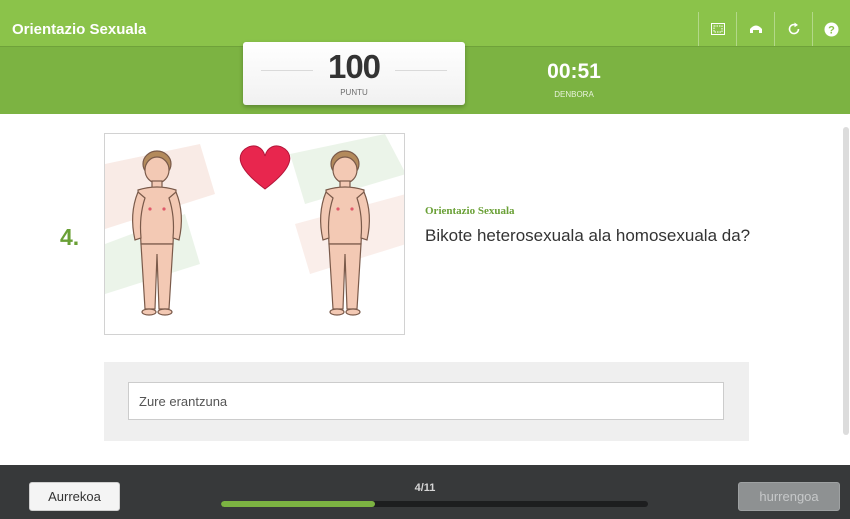  What do you see at coordinates (254, 234) in the screenshot?
I see `question-image` at bounding box center [254, 234].